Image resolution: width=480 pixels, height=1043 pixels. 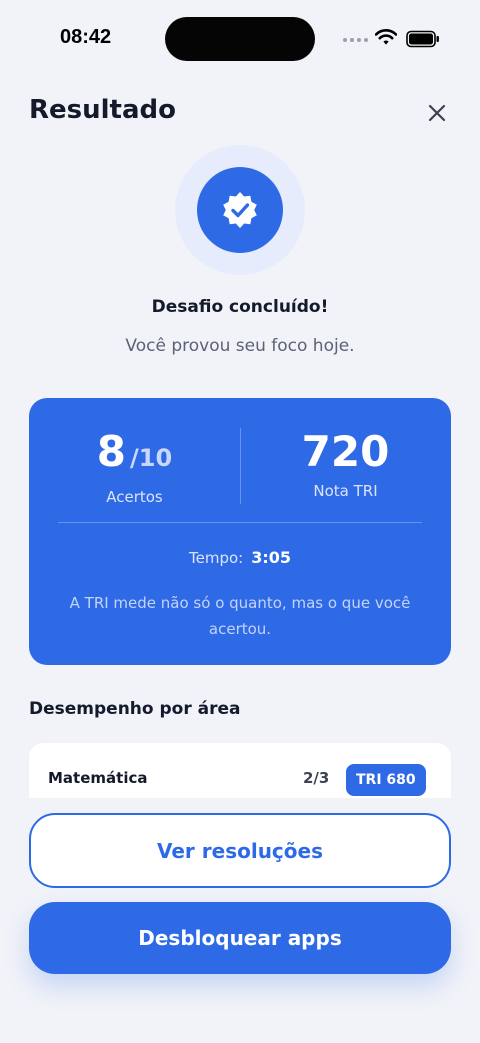 What do you see at coordinates (134, 497) in the screenshot?
I see `correct-label: Acertos` at bounding box center [134, 497].